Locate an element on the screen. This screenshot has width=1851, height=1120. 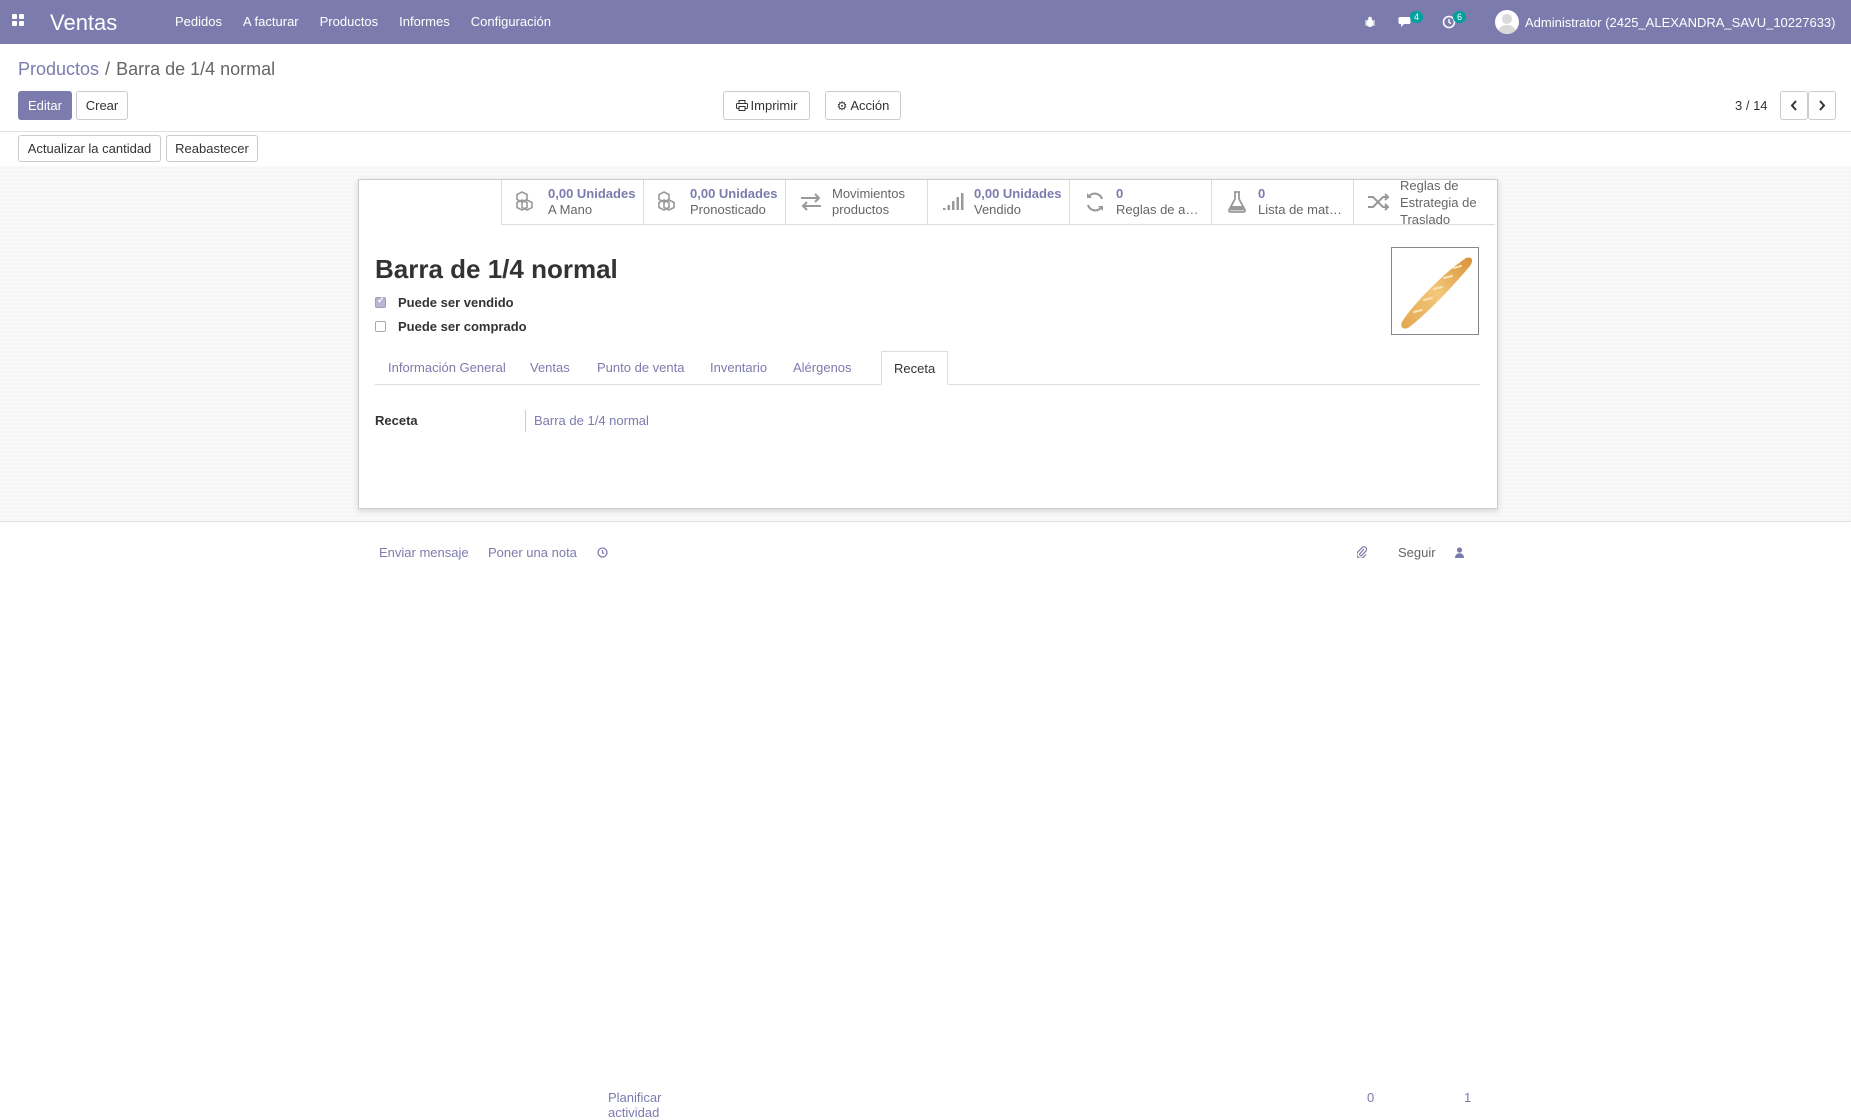
stat-on-hand: 0,00 Unidades A Mano is located at coordinates (572, 202).